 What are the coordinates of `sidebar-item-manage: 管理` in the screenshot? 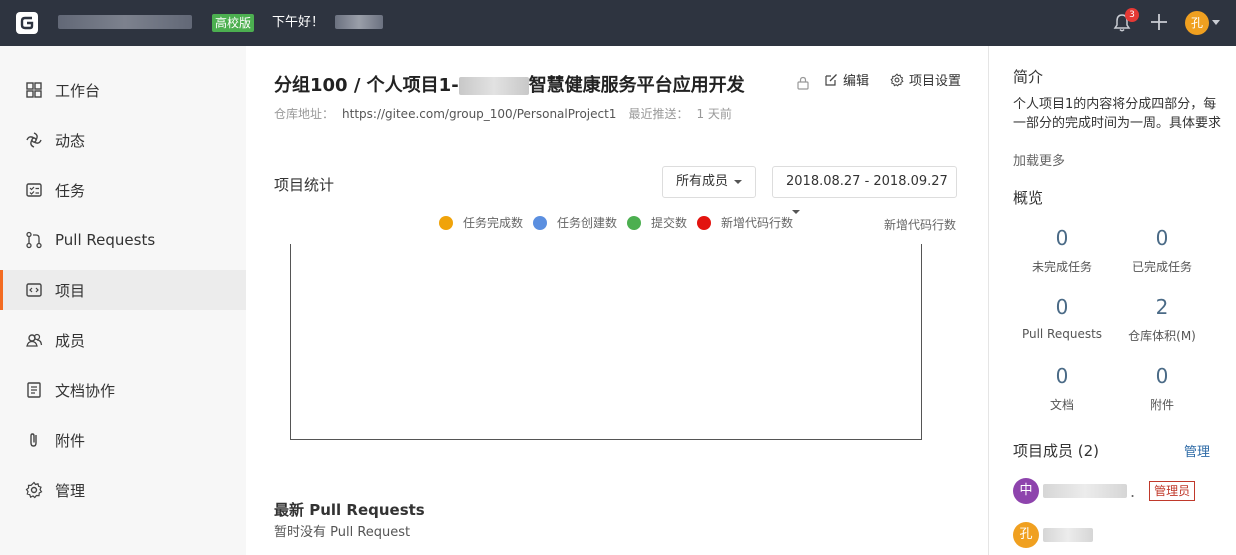 It's located at (123, 490).